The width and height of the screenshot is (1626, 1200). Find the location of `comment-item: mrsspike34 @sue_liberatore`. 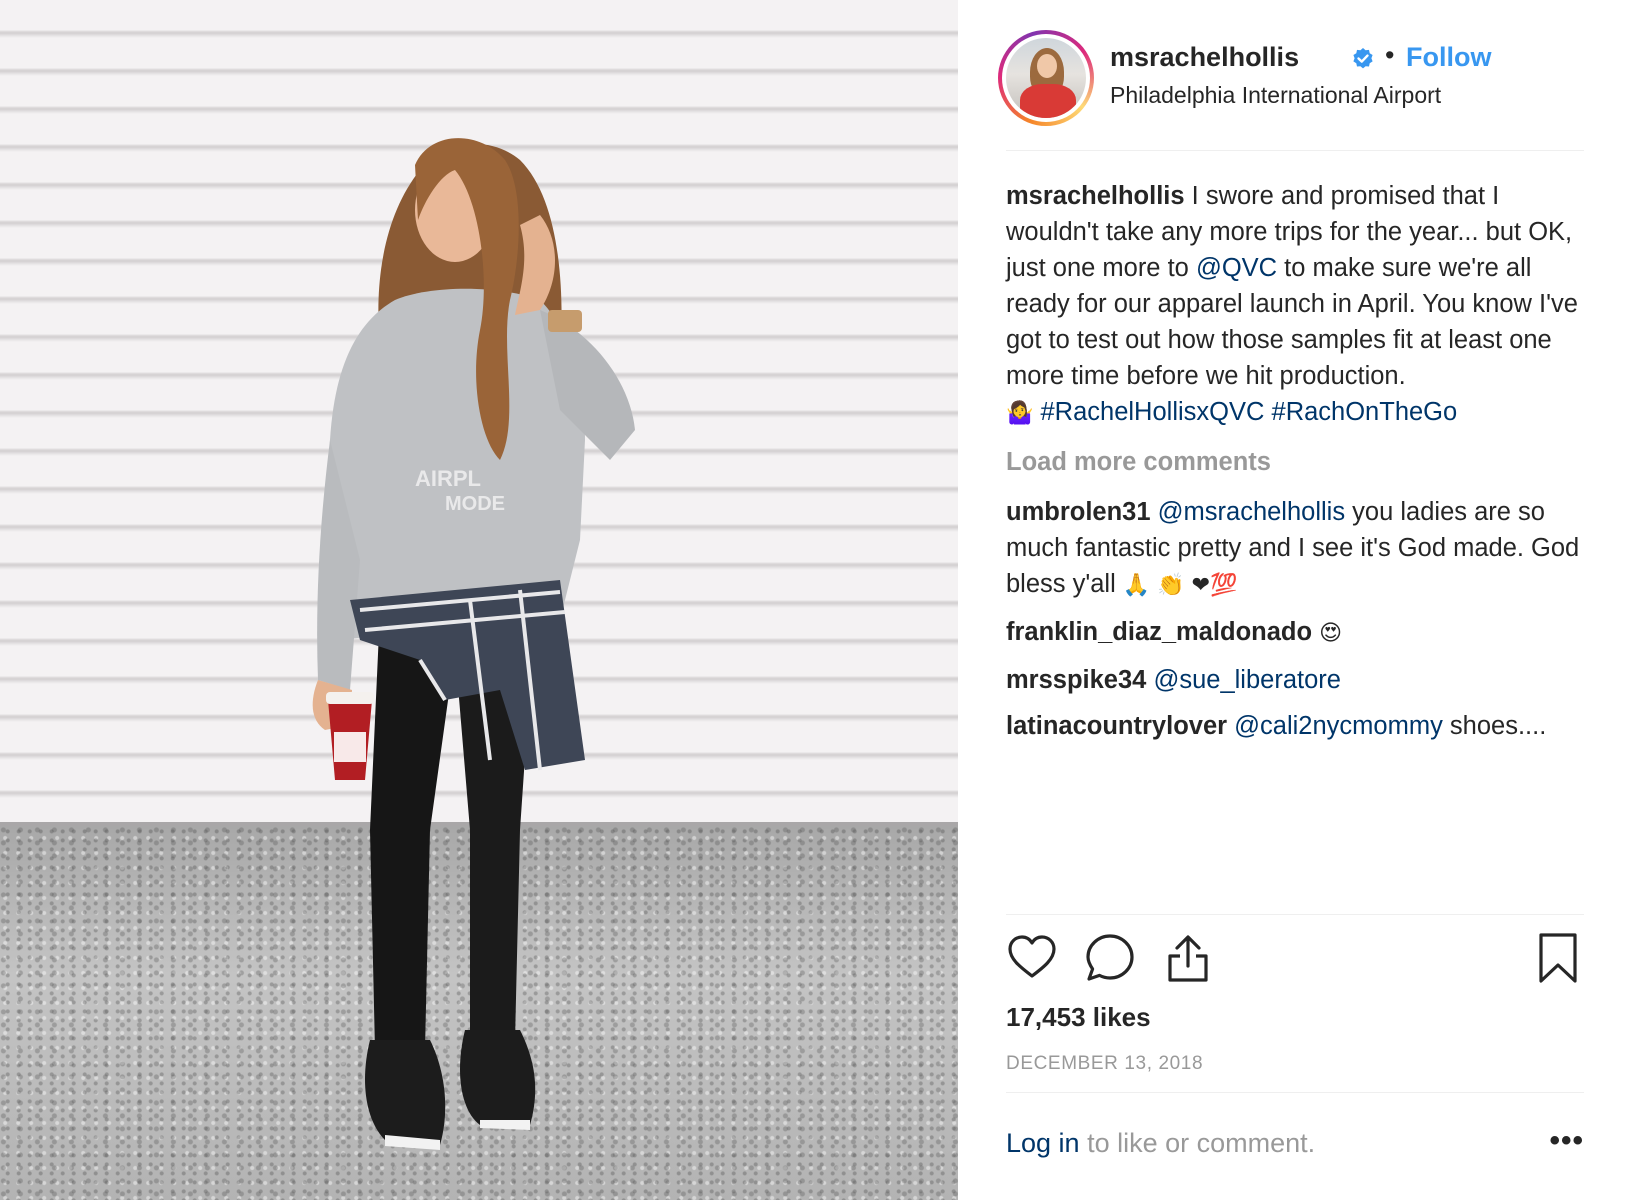

comment-item: mrsspike34 @sue_liberatore is located at coordinates (1295, 680).